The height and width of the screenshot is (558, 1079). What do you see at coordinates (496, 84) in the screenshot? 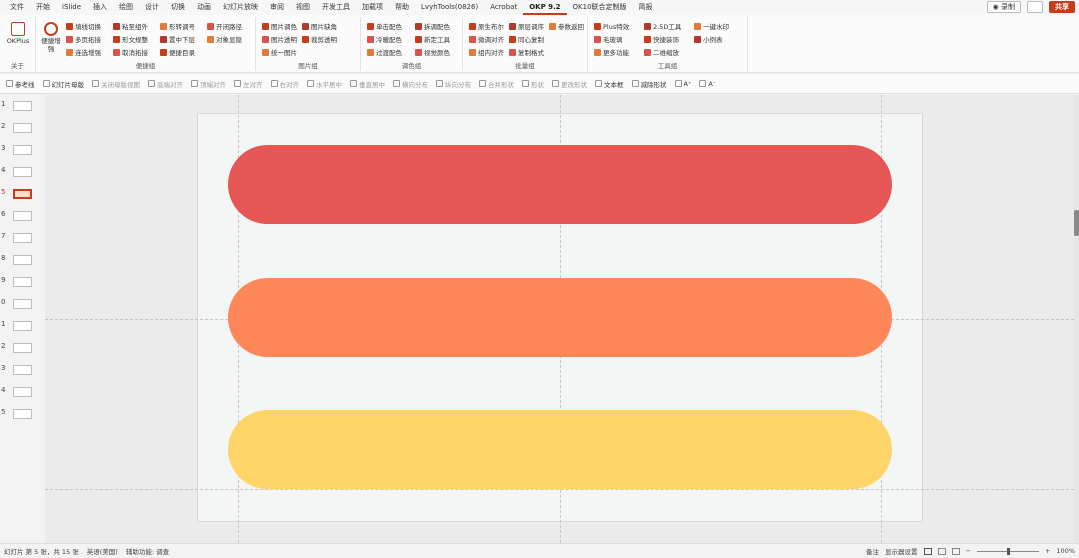
I see `toolbar-item-11: 合并形状` at bounding box center [496, 84].